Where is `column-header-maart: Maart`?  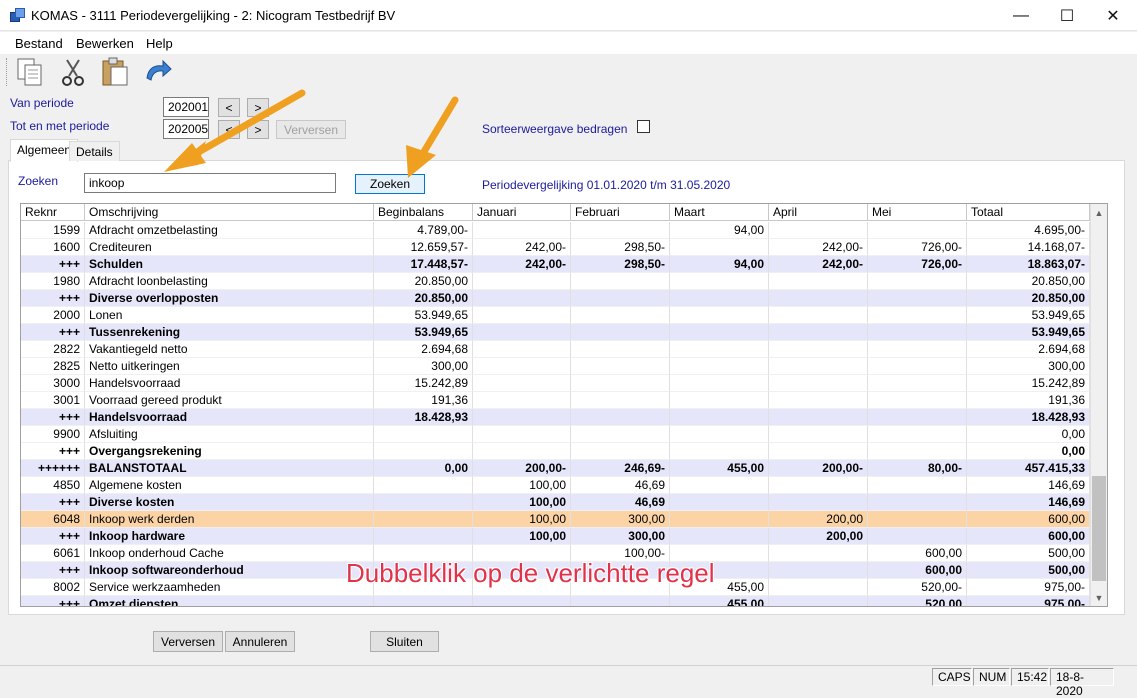
column-header-maart: Maart is located at coordinates (719, 212).